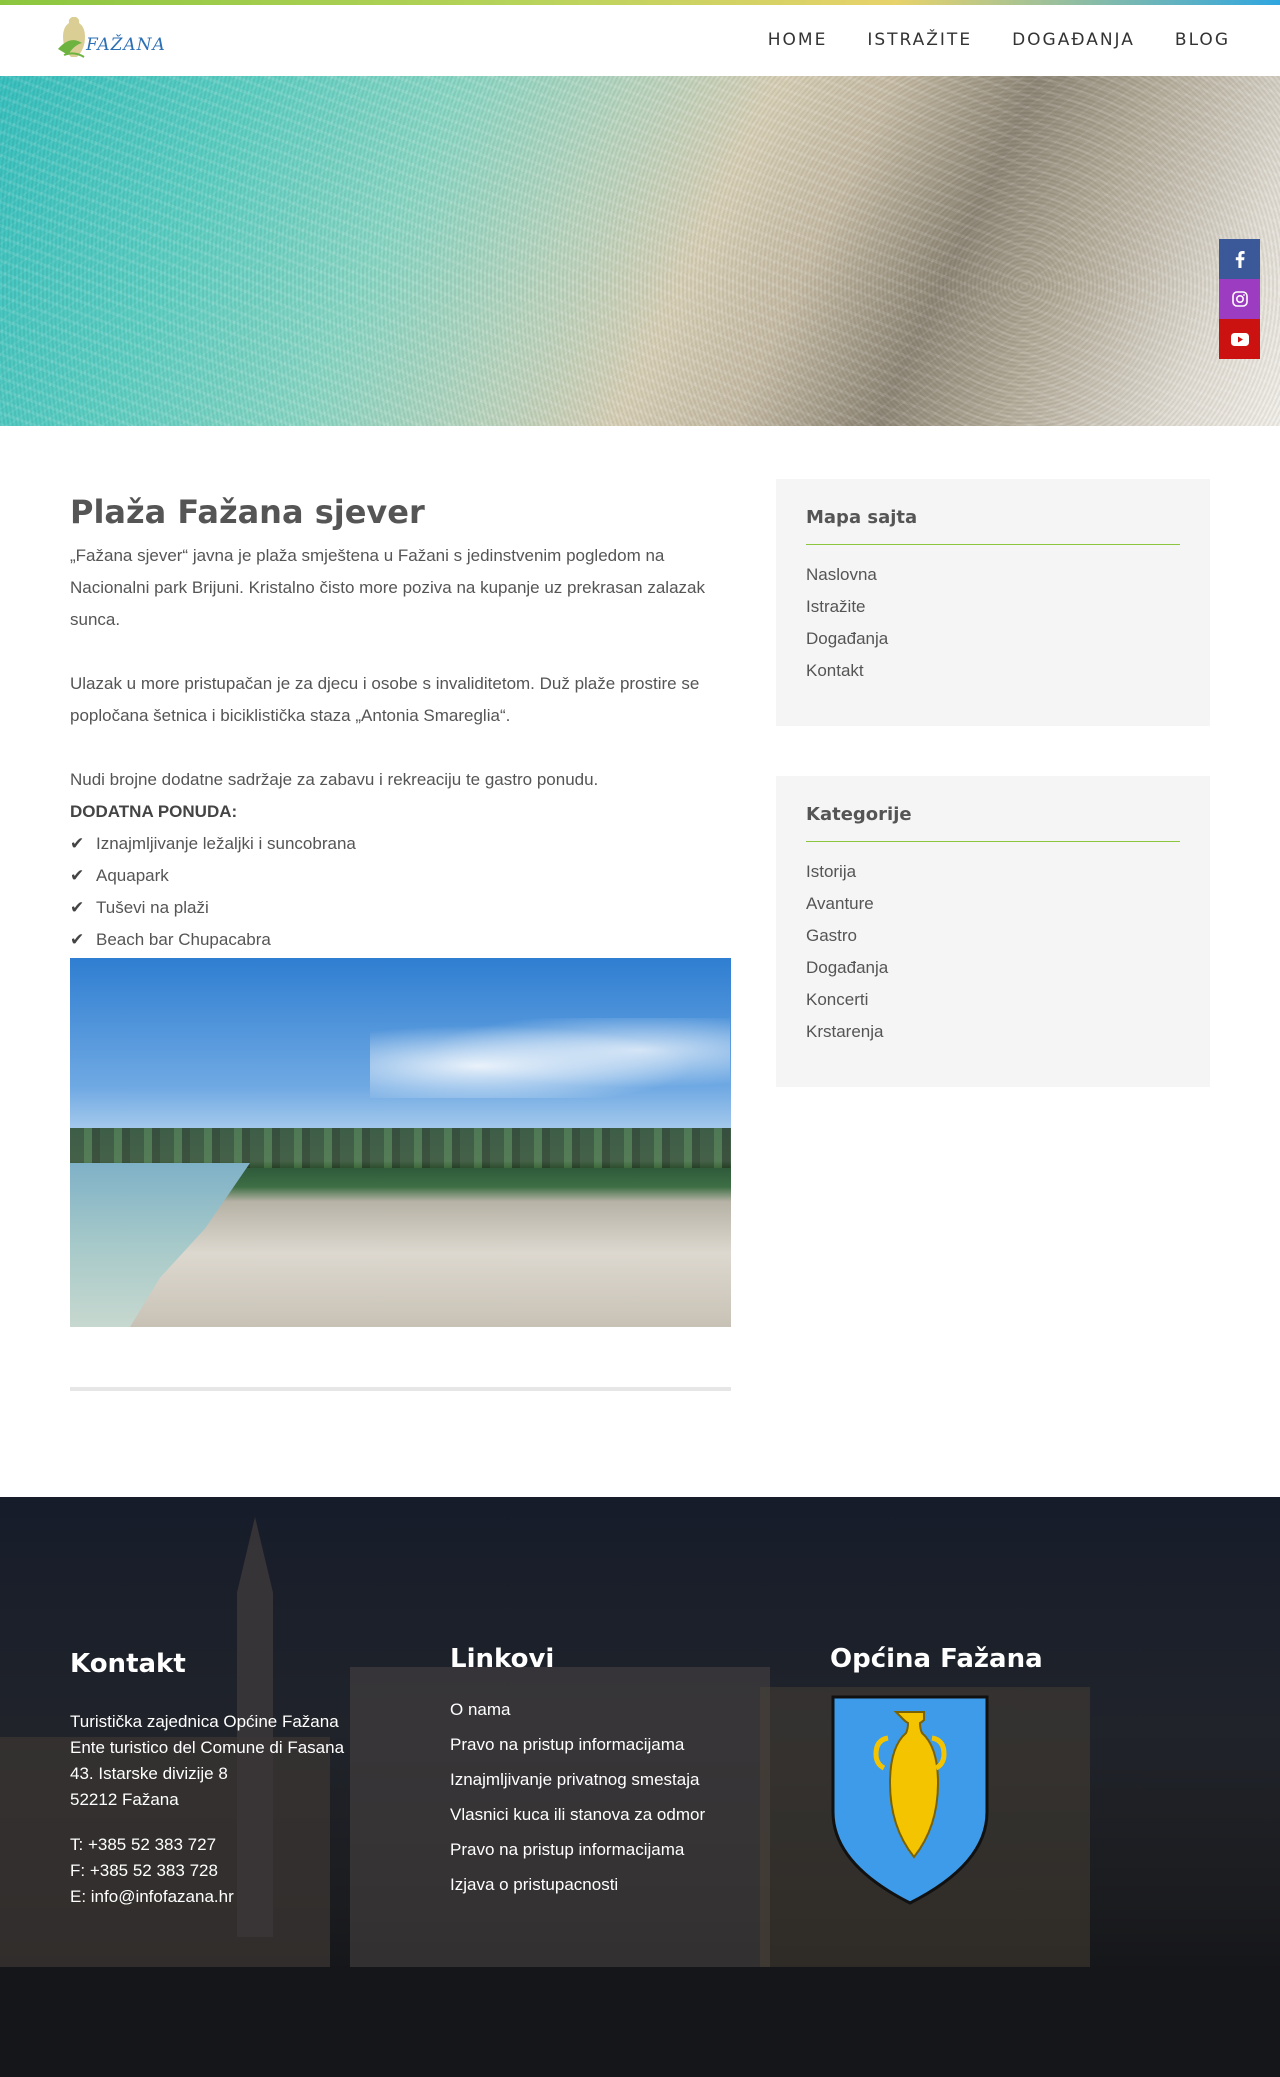 Image resolution: width=1280 pixels, height=2077 pixels. What do you see at coordinates (1000, 1774) in the screenshot?
I see `footer-municipality: Općina Fažana` at bounding box center [1000, 1774].